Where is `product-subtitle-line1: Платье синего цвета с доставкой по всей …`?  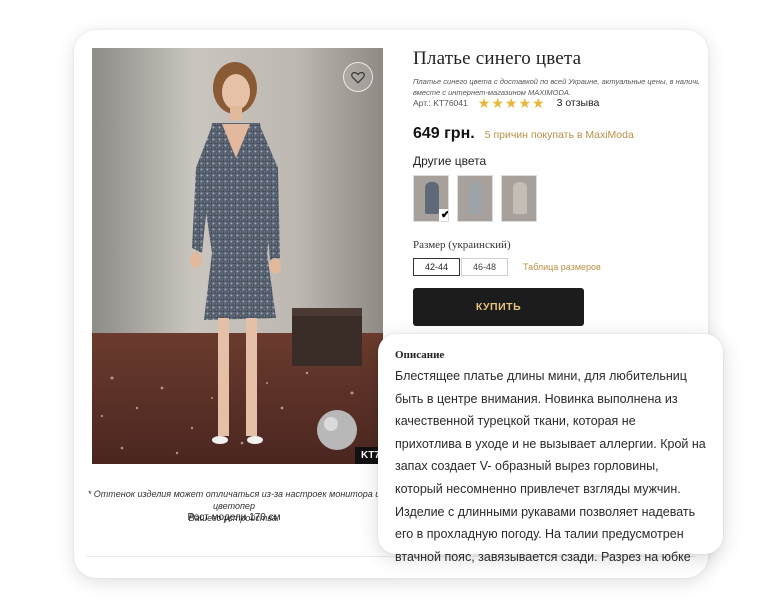 product-subtitle-line1: Платье синего цвета с доставкой по всей … is located at coordinates (556, 81).